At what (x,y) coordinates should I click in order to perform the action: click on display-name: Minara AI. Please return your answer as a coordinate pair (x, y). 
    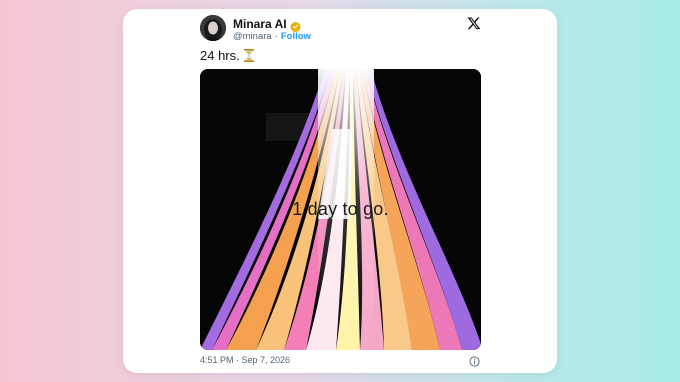
    Looking at the image, I should click on (260, 24).